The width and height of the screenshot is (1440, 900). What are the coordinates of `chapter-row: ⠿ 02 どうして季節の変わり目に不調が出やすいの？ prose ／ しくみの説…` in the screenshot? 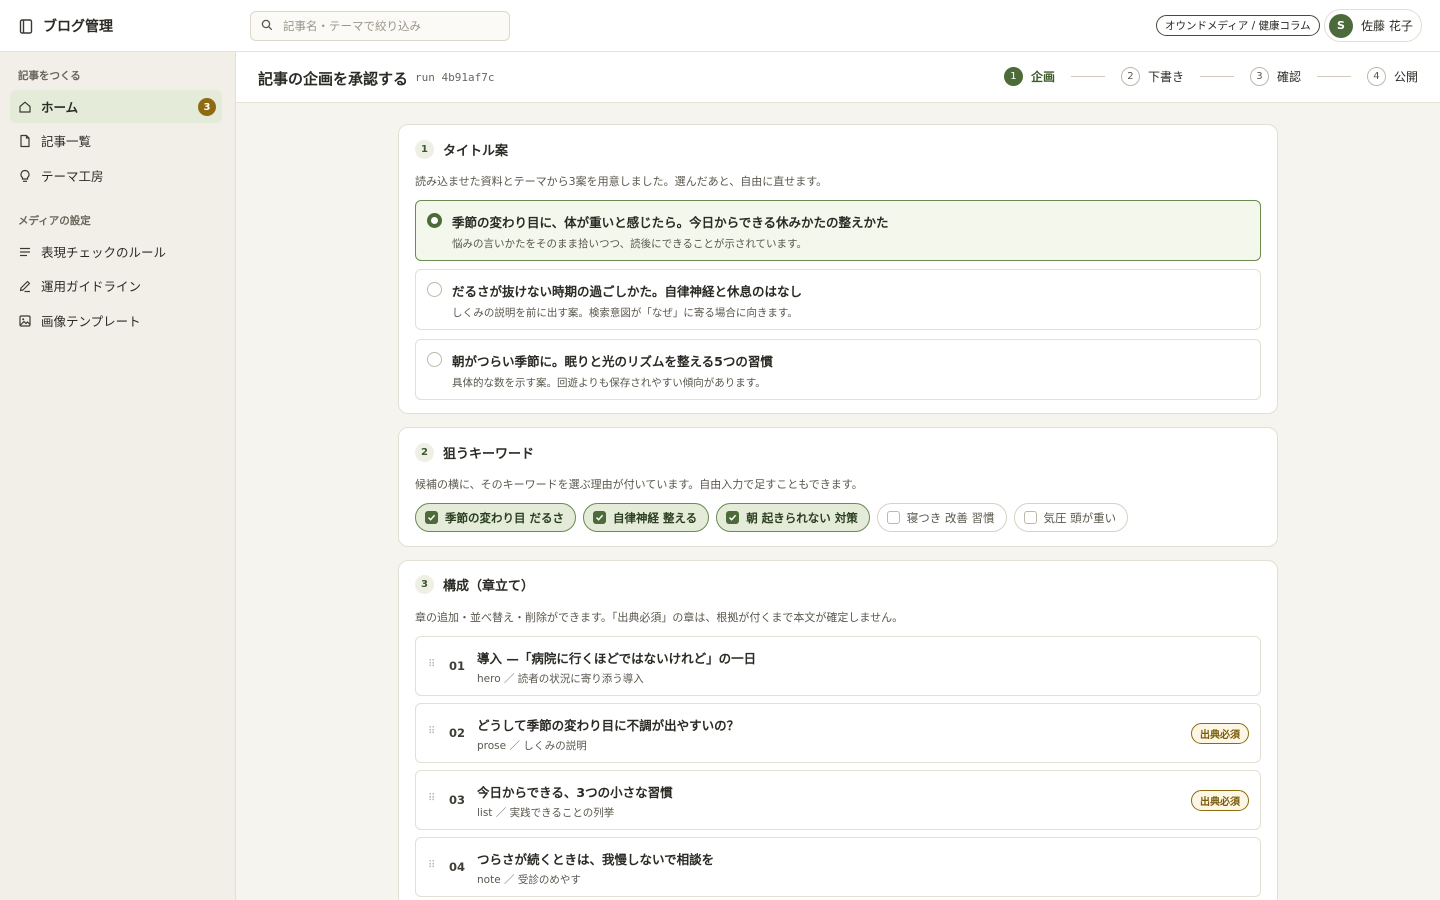 It's located at (838, 733).